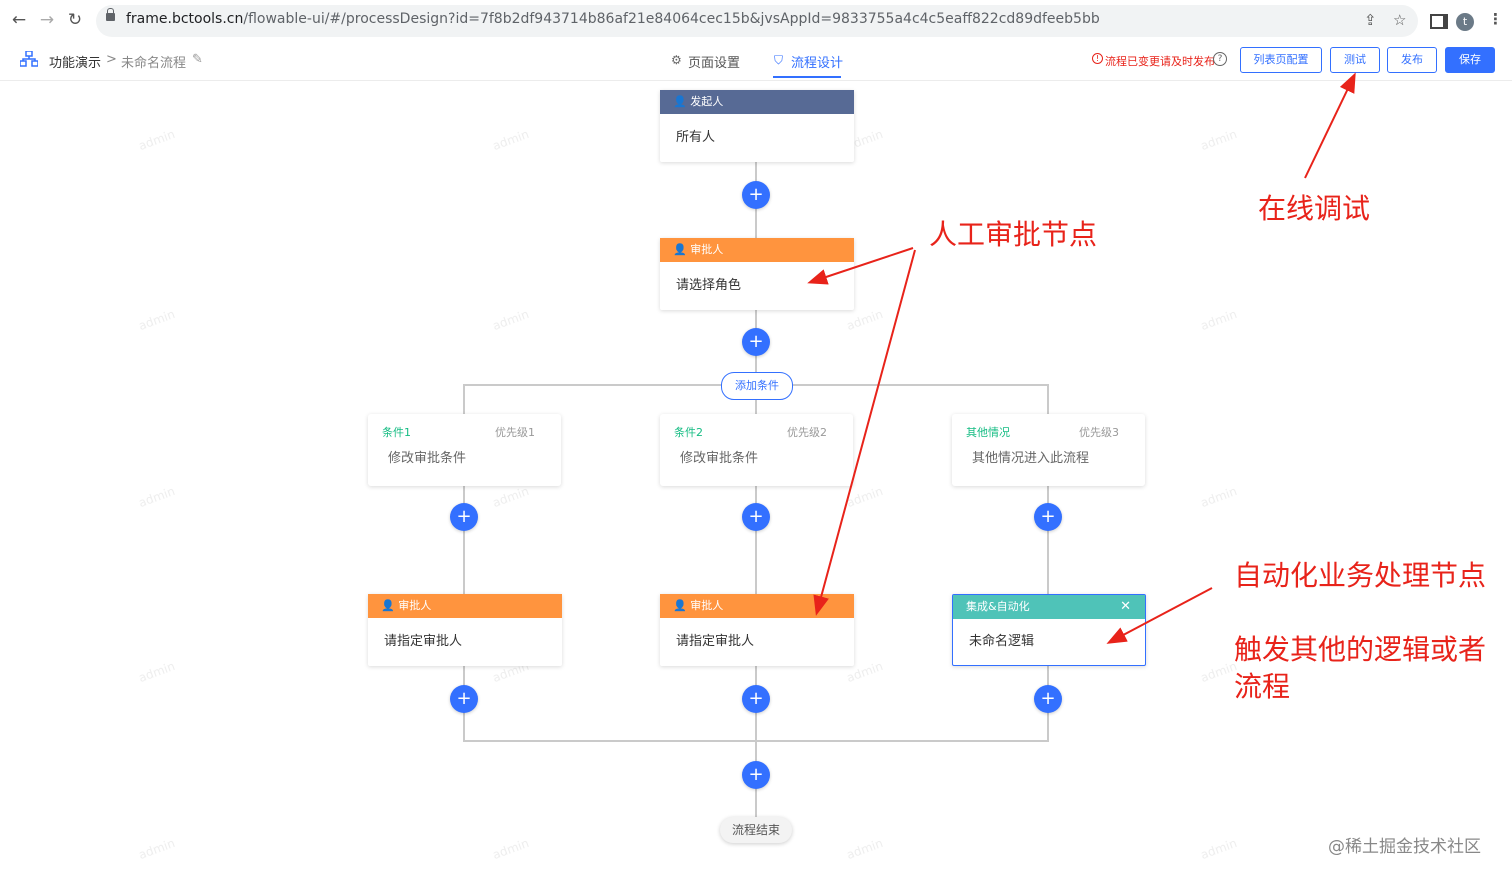  What do you see at coordinates (1330, 125) in the screenshot?
I see `arrow-to-test-button` at bounding box center [1330, 125].